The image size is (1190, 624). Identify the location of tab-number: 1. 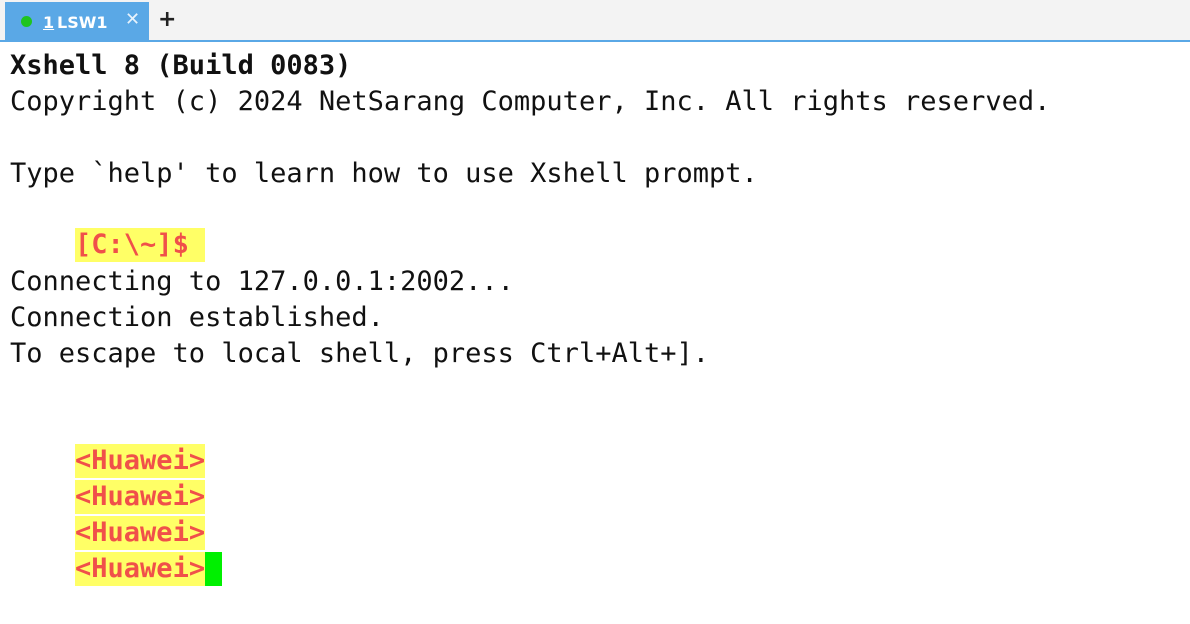
(49, 22).